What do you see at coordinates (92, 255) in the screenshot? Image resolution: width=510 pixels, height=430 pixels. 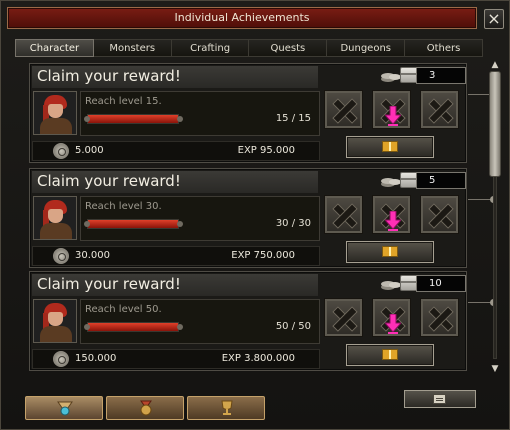 I see `zeny-reward: 30.000` at bounding box center [92, 255].